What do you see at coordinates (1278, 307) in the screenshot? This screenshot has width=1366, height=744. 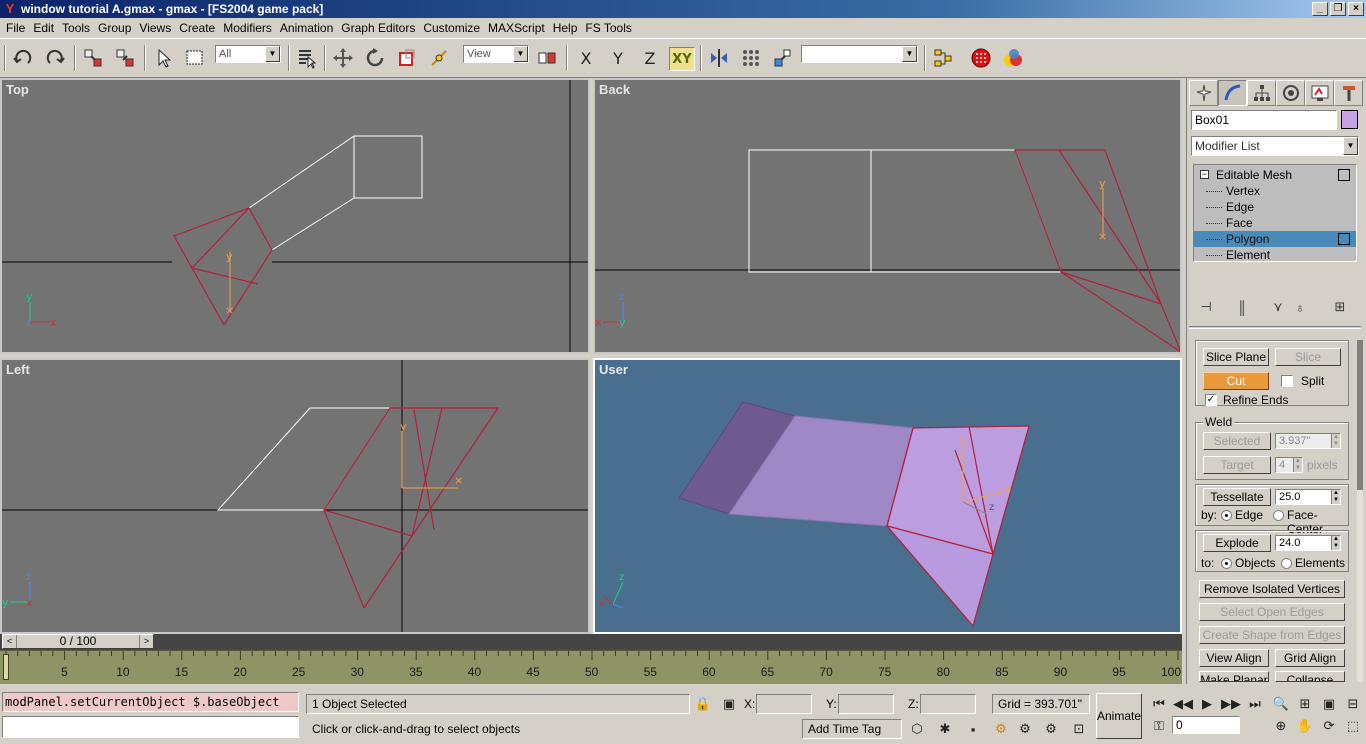 I see `make-unique-icon: ⋎` at bounding box center [1278, 307].